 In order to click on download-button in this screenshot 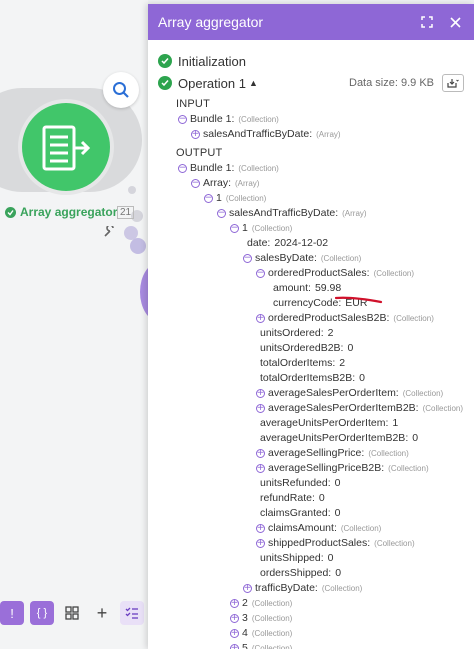, I will do `click(453, 83)`.